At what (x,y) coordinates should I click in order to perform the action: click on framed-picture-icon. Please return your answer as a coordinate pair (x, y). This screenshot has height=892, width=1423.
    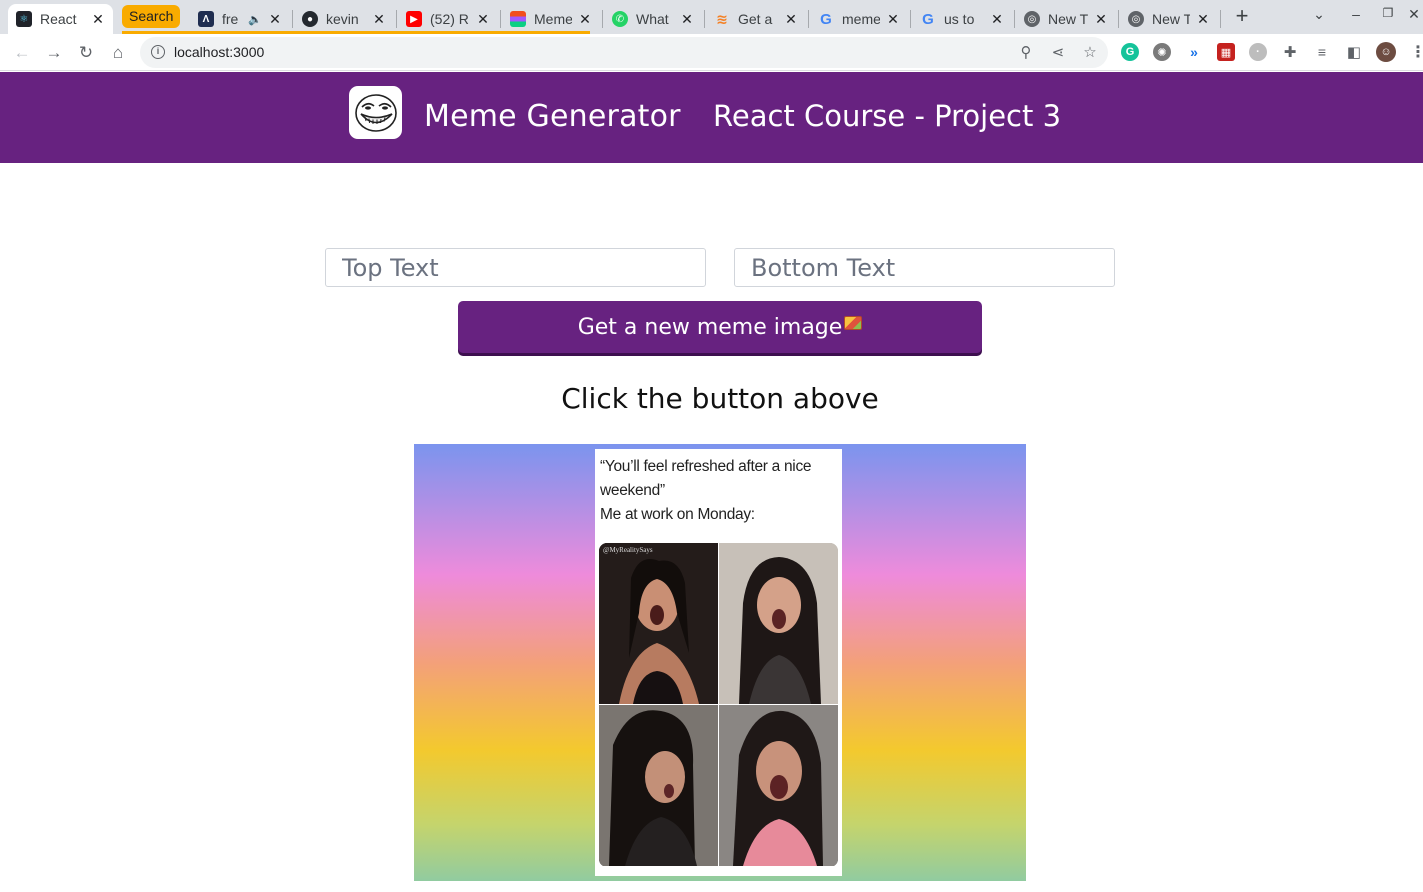
    Looking at the image, I should click on (853, 323).